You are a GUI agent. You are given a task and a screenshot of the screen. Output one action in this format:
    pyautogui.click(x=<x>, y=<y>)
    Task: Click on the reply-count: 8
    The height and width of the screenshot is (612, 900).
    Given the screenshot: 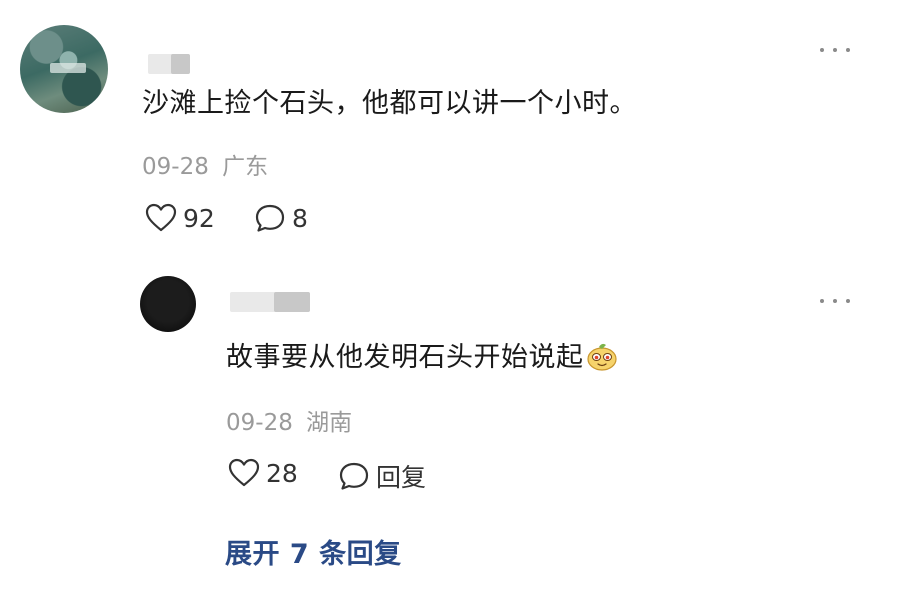 What is the action you would take?
    pyautogui.click(x=300, y=218)
    